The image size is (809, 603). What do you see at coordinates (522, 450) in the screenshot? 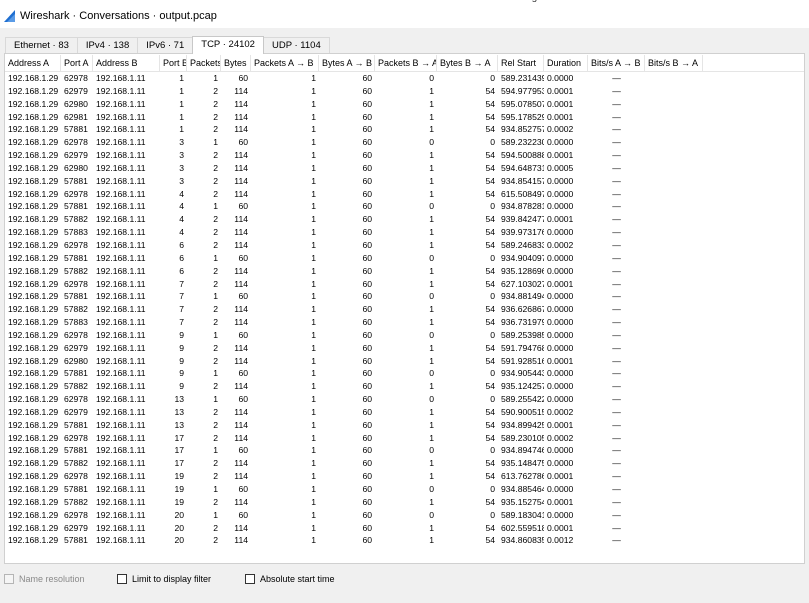
I see `cell-rel-start: 934.894746` at bounding box center [522, 450].